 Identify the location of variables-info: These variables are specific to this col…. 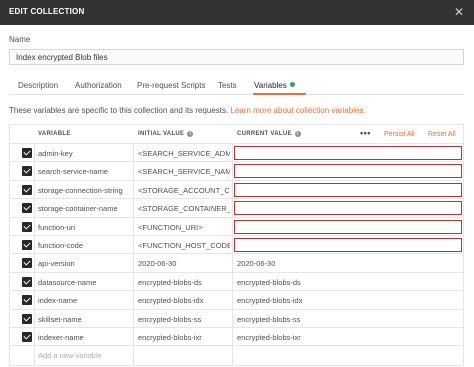
(187, 110).